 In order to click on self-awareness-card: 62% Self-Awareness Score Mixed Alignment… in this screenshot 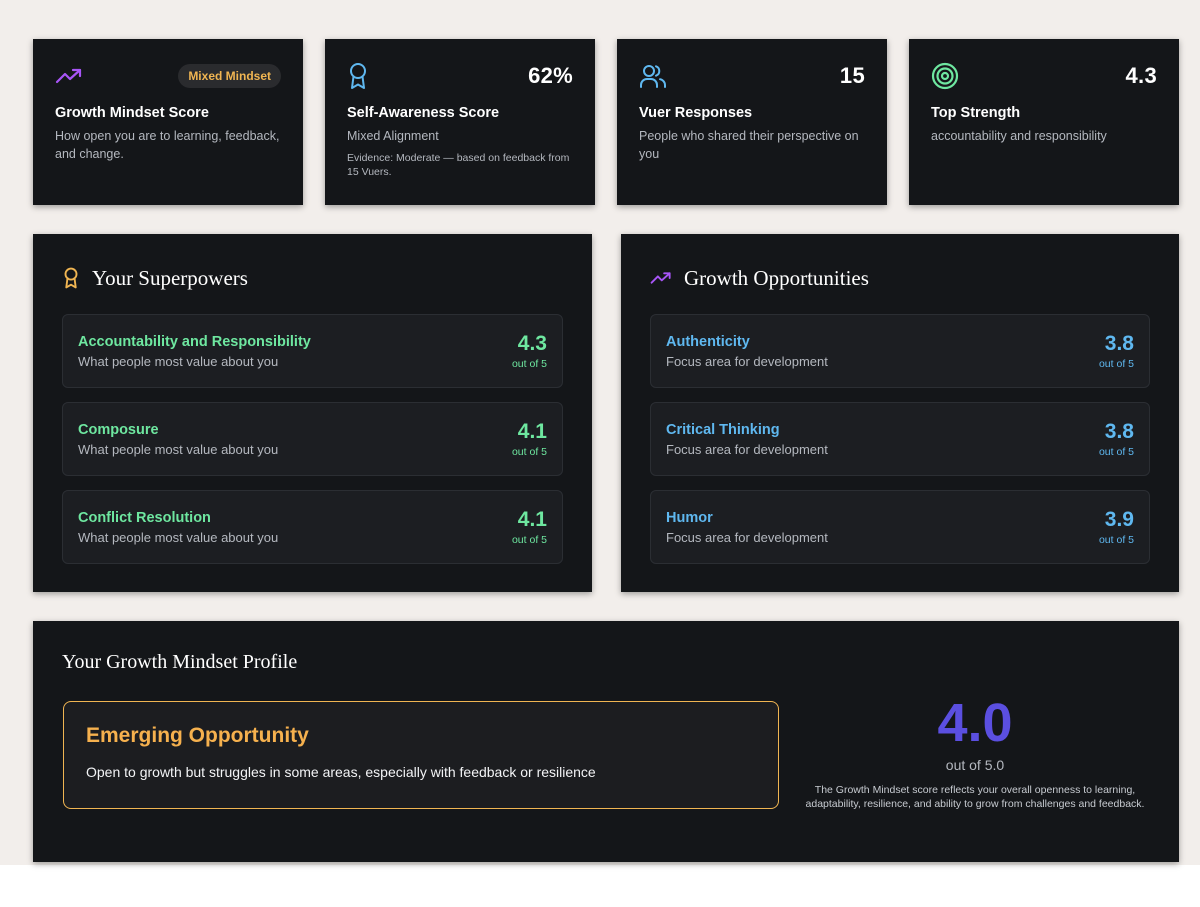, I will do `click(460, 122)`.